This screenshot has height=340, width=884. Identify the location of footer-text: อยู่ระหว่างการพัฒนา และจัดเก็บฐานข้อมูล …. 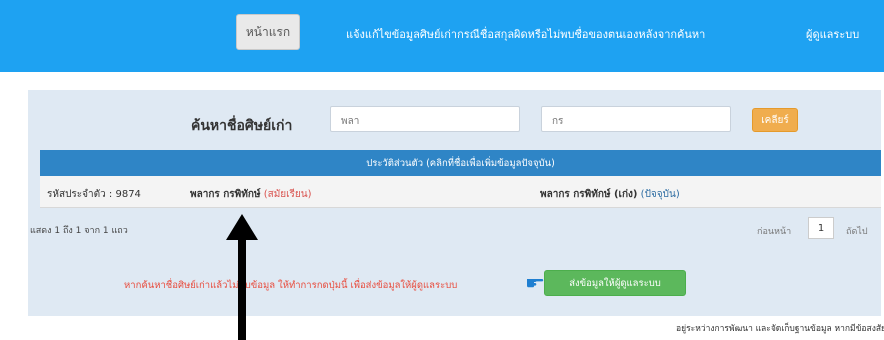
(780, 329).